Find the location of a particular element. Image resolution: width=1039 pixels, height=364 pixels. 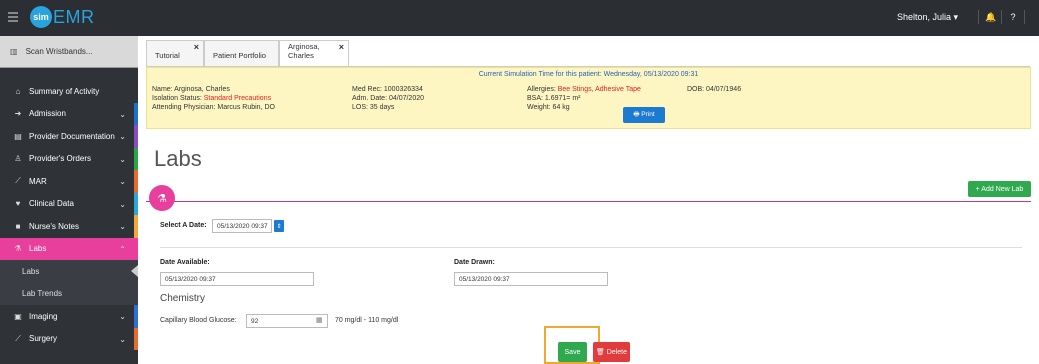

sidebar-item-label: Provider Documentation is located at coordinates (72, 136).